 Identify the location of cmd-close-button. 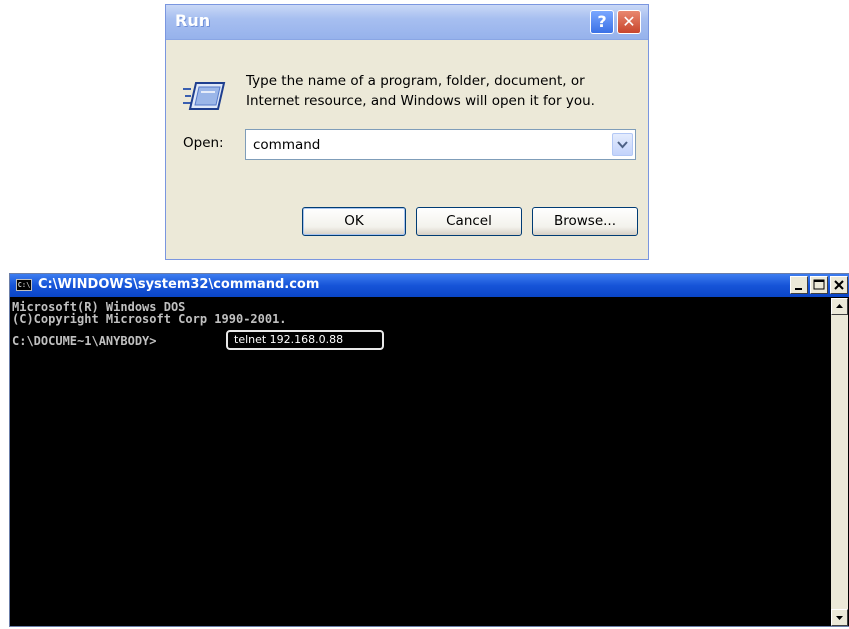
(839, 285).